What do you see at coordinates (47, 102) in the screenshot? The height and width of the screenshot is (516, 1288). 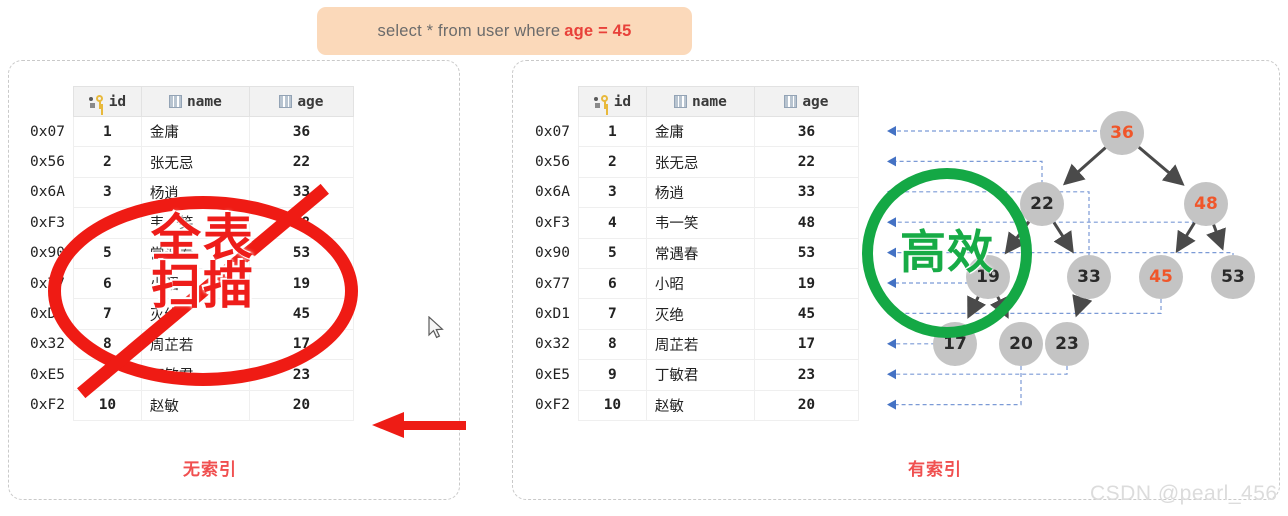 I see `header-address` at bounding box center [47, 102].